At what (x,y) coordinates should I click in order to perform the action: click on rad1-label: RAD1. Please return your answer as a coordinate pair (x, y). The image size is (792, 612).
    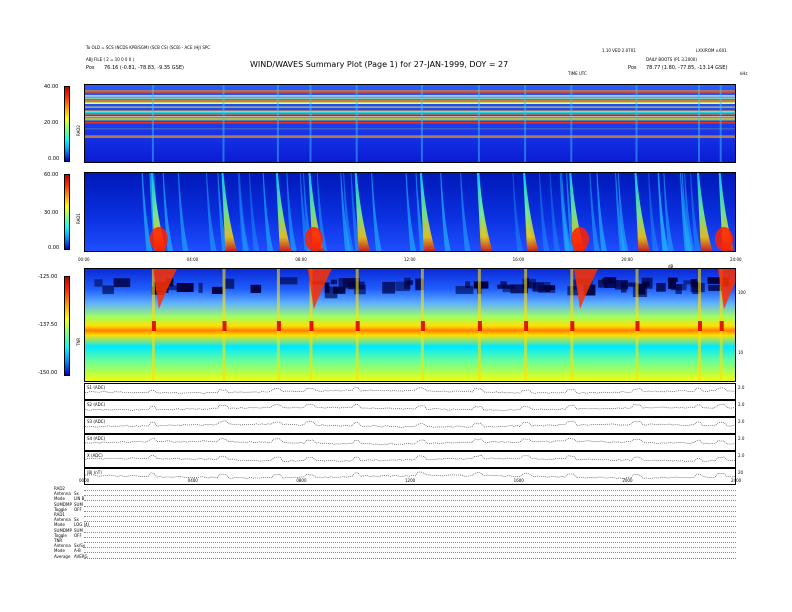
    Looking at the image, I should click on (78, 218).